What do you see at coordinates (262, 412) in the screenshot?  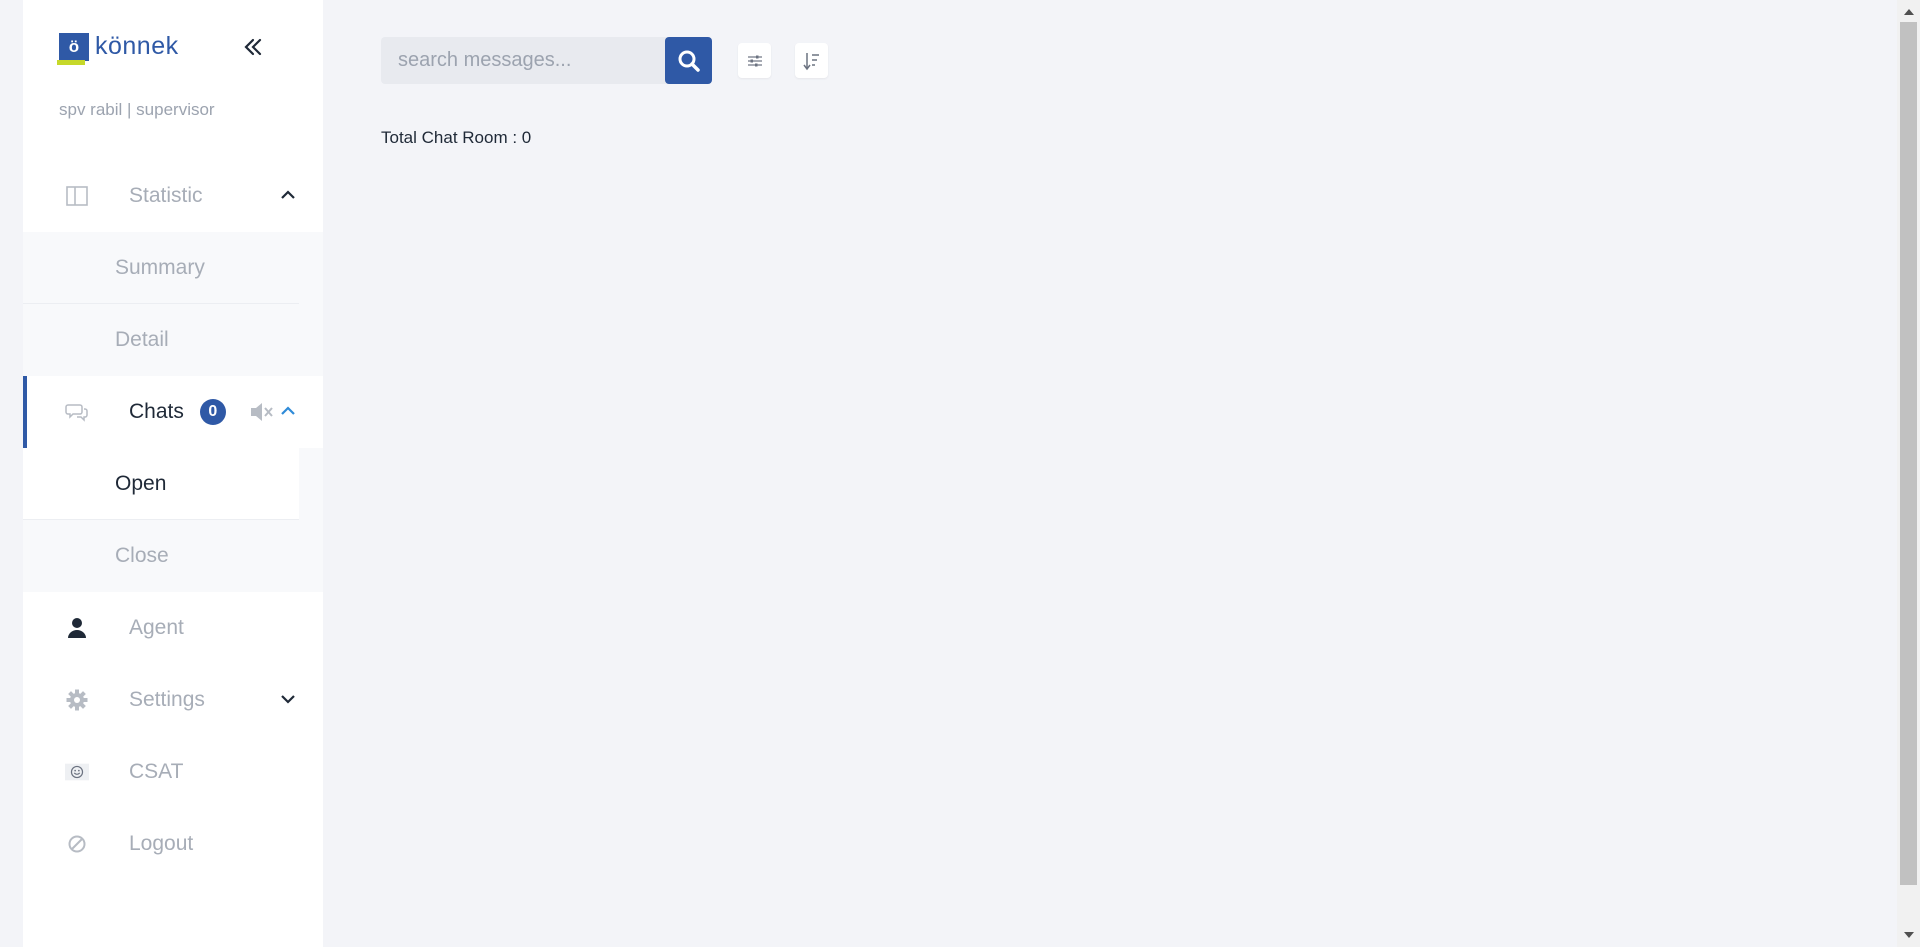 I see `mute-speaker-icon` at bounding box center [262, 412].